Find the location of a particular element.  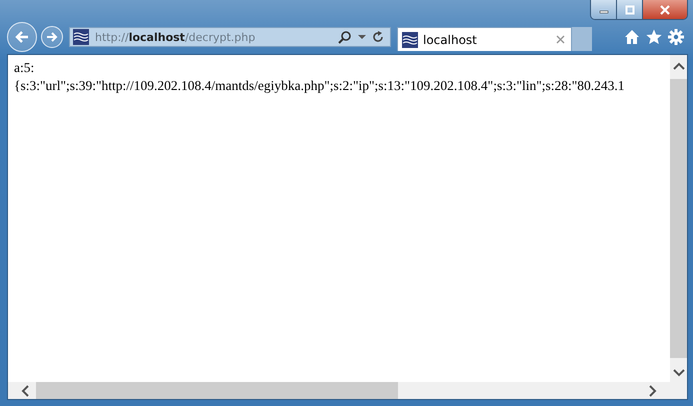

close-tab-icon is located at coordinates (560, 39).